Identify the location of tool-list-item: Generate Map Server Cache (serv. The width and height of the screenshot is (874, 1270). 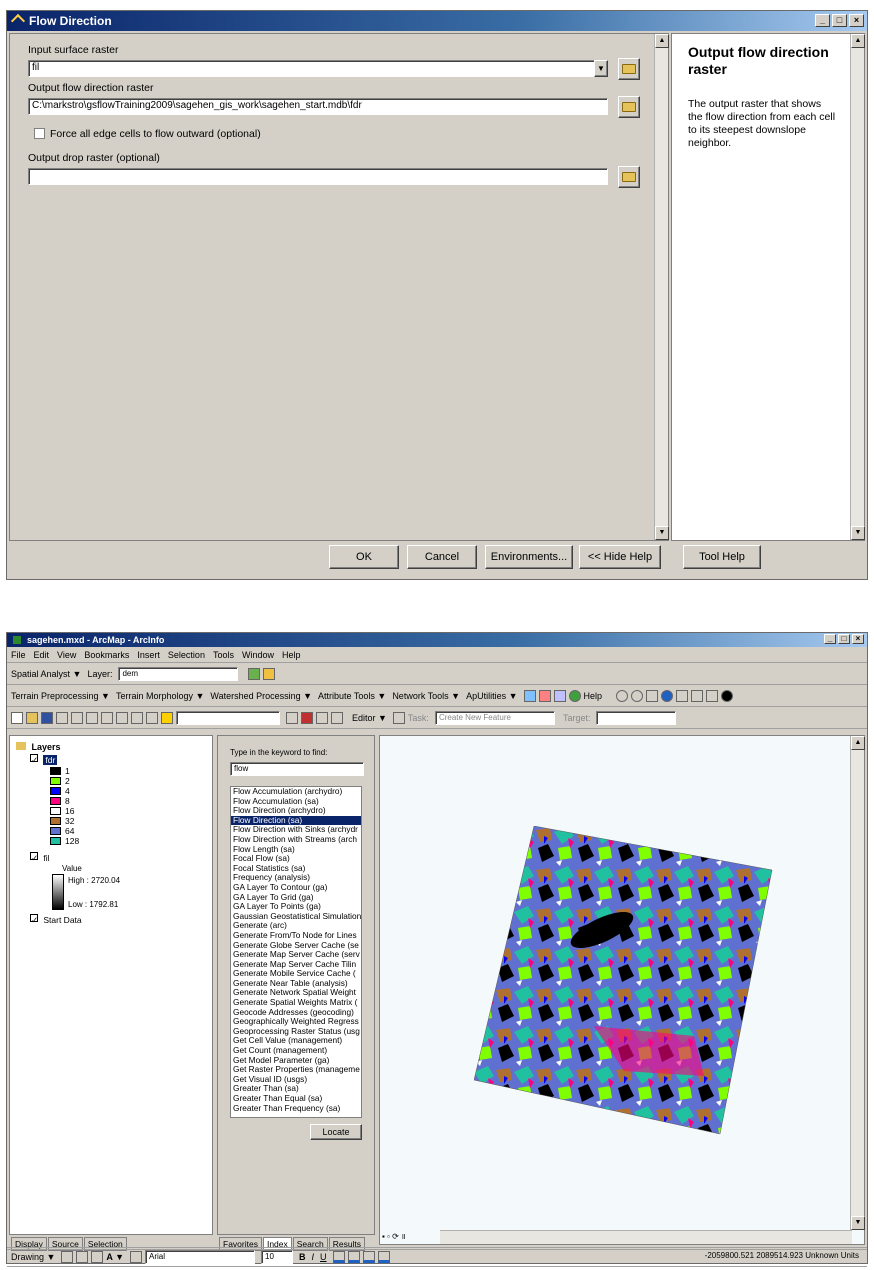
(296, 955).